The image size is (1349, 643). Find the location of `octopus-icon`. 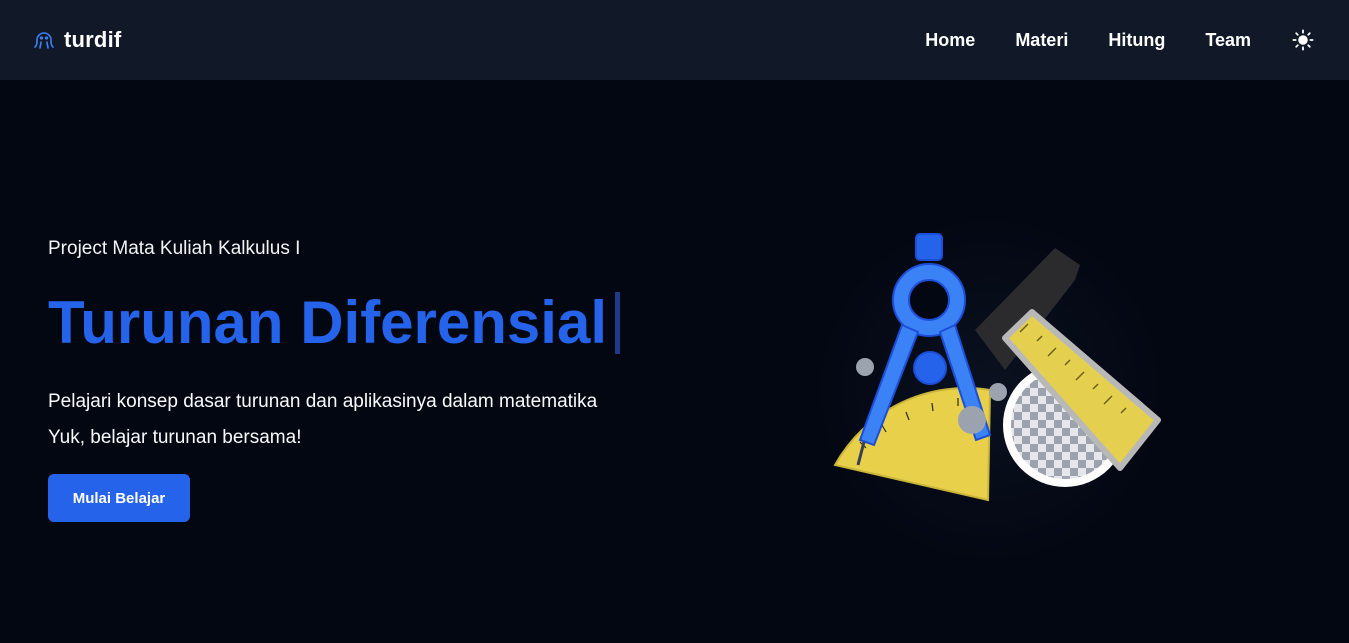

octopus-icon is located at coordinates (44, 40).